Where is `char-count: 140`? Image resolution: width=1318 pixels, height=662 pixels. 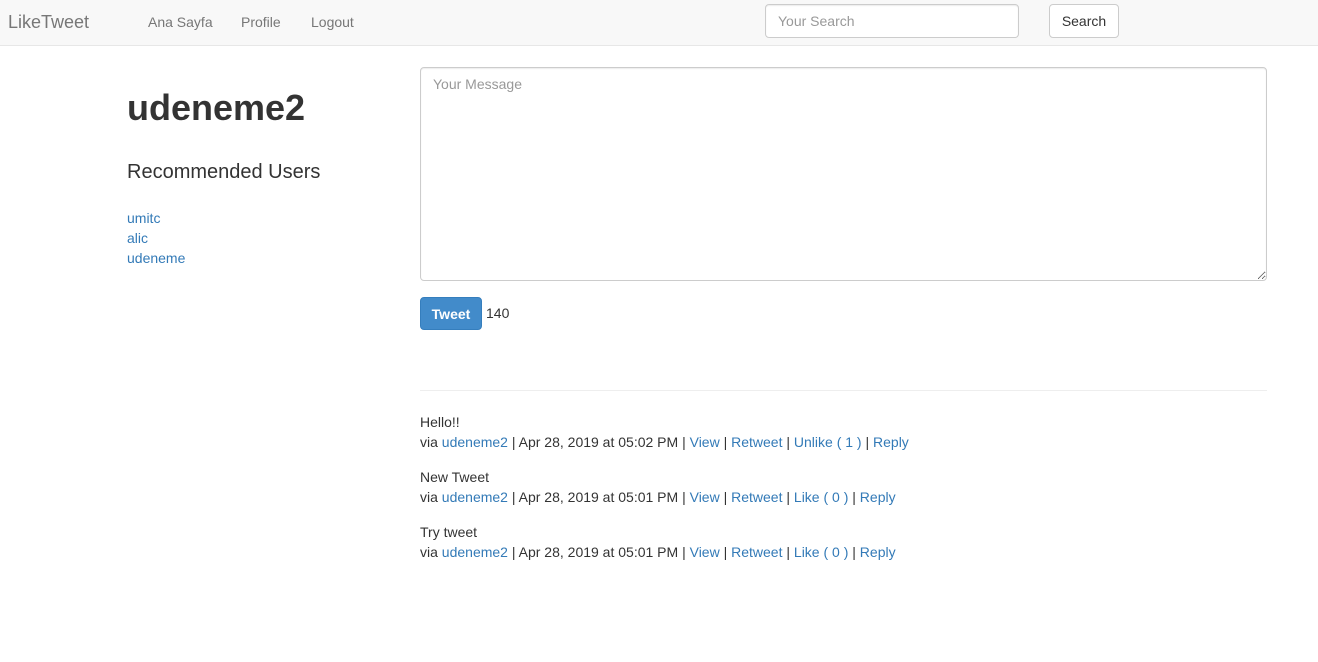 char-count: 140 is located at coordinates (498, 313).